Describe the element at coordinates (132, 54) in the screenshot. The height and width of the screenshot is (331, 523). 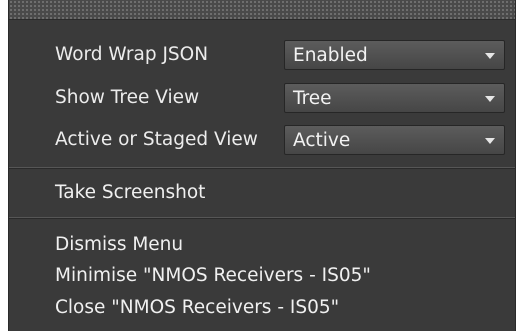
I see `word-wrap-json-label: Word Wrap JSON` at that location.